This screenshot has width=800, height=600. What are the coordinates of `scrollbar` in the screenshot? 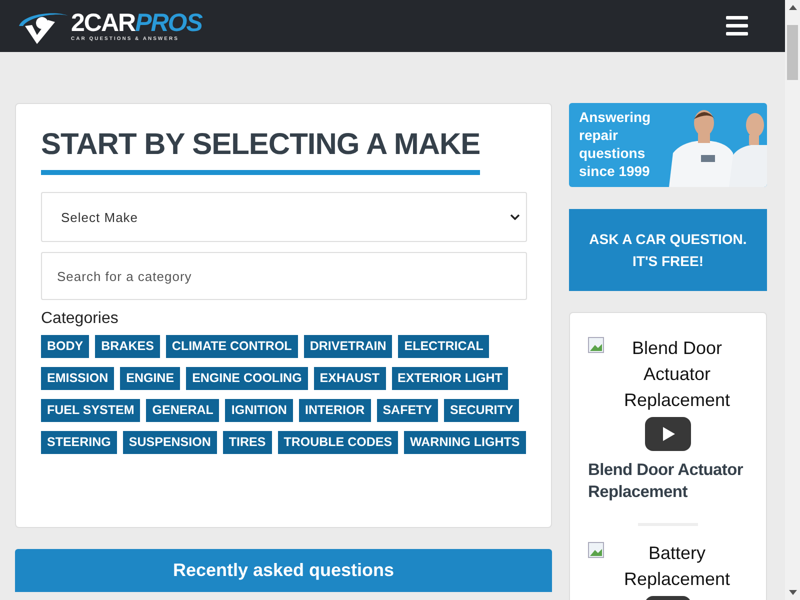 It's located at (792, 300).